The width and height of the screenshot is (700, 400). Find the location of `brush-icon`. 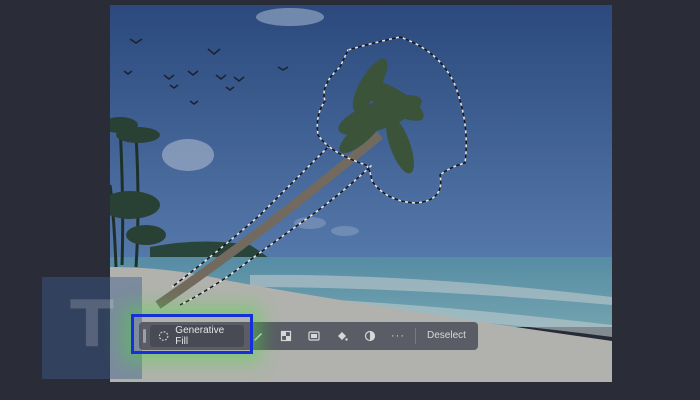

brush-icon is located at coordinates (258, 337).